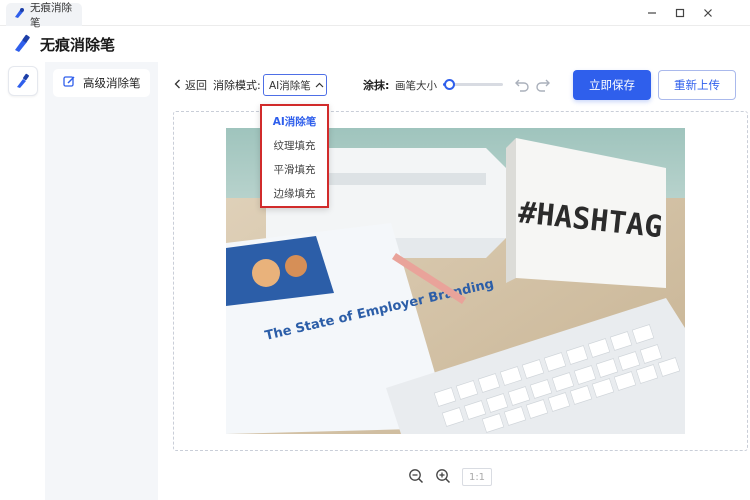  What do you see at coordinates (477, 477) in the screenshot?
I see `zoom-ratio-button: 1:1` at bounding box center [477, 477].